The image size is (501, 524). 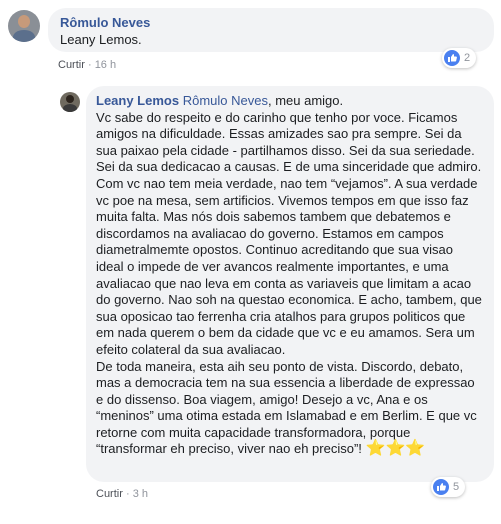 What do you see at coordinates (70, 102) in the screenshot?
I see `reply-avatar` at bounding box center [70, 102].